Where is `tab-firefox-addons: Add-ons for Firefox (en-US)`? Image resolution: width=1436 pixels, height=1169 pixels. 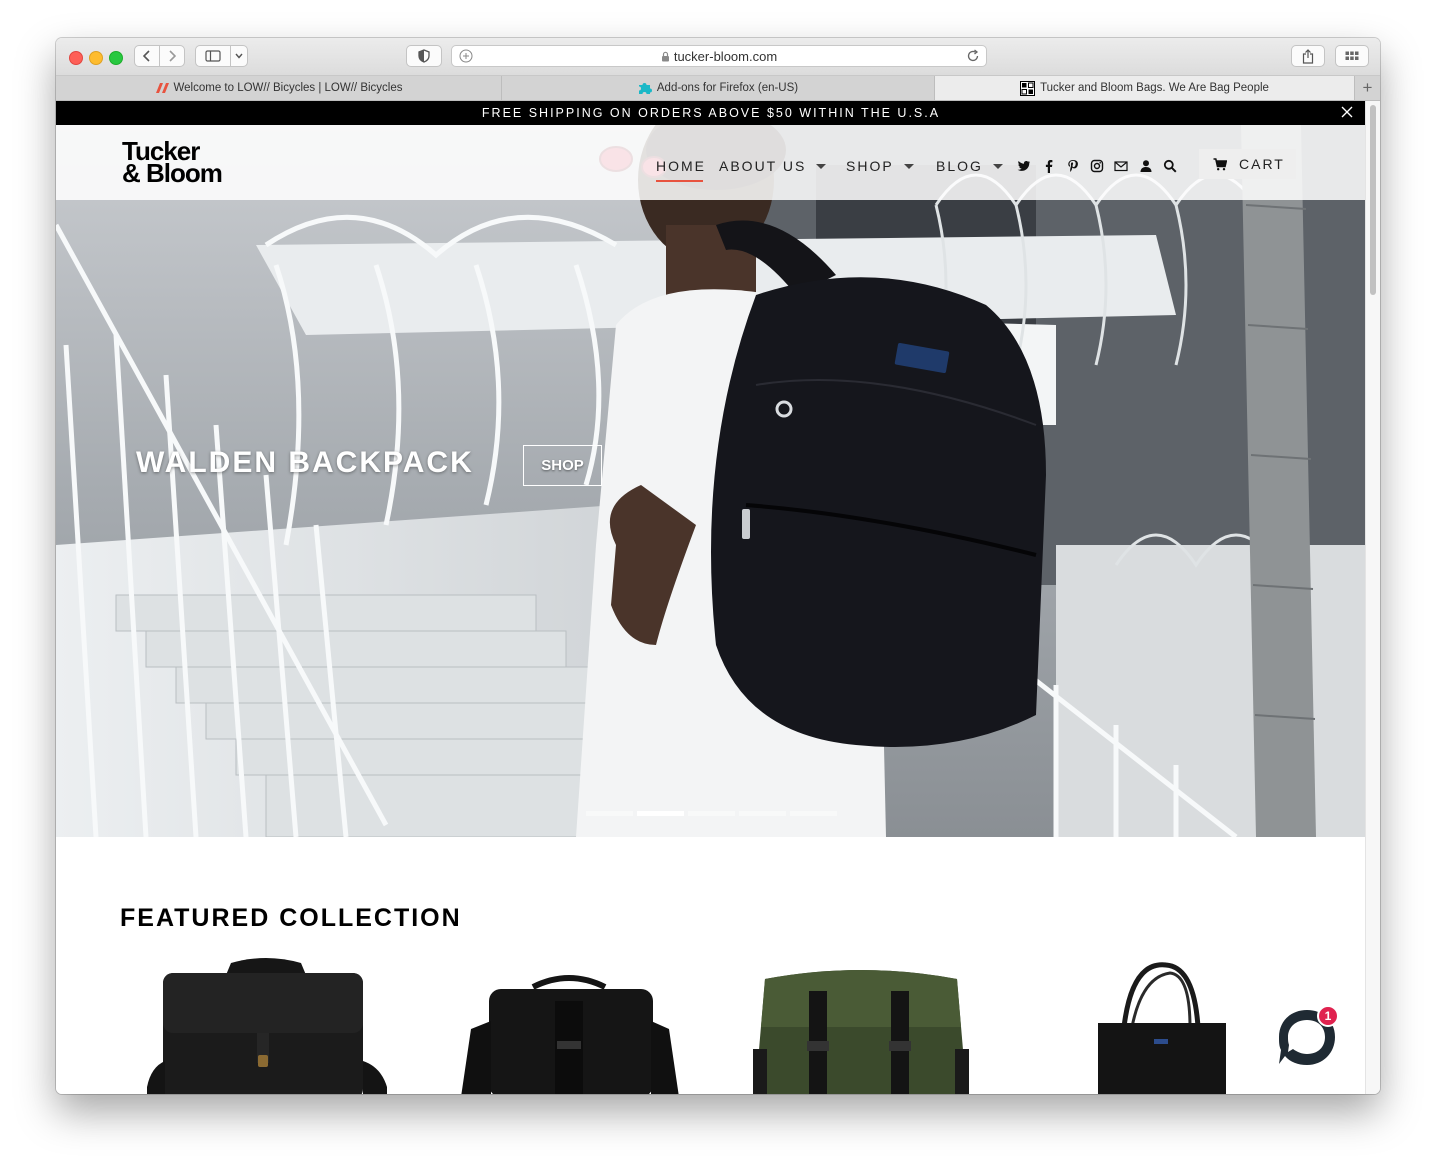
tab-firefox-addons: Add-ons for Firefox (en-US) is located at coordinates (718, 88).